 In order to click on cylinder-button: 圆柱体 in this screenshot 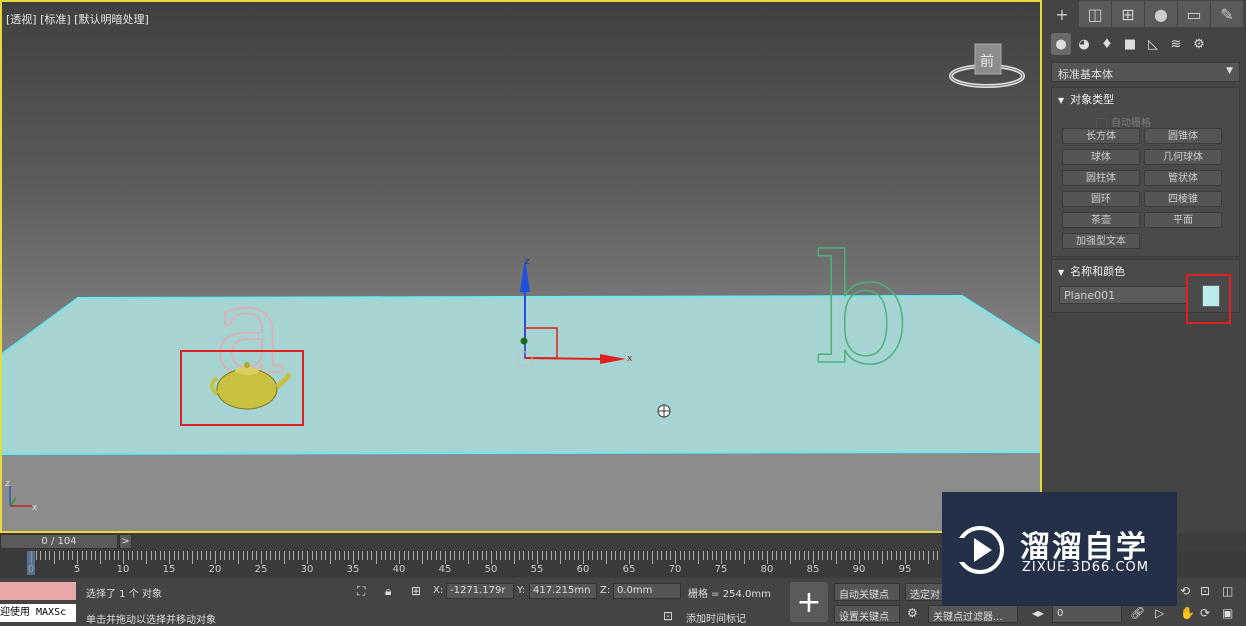, I will do `click(1101, 178)`.